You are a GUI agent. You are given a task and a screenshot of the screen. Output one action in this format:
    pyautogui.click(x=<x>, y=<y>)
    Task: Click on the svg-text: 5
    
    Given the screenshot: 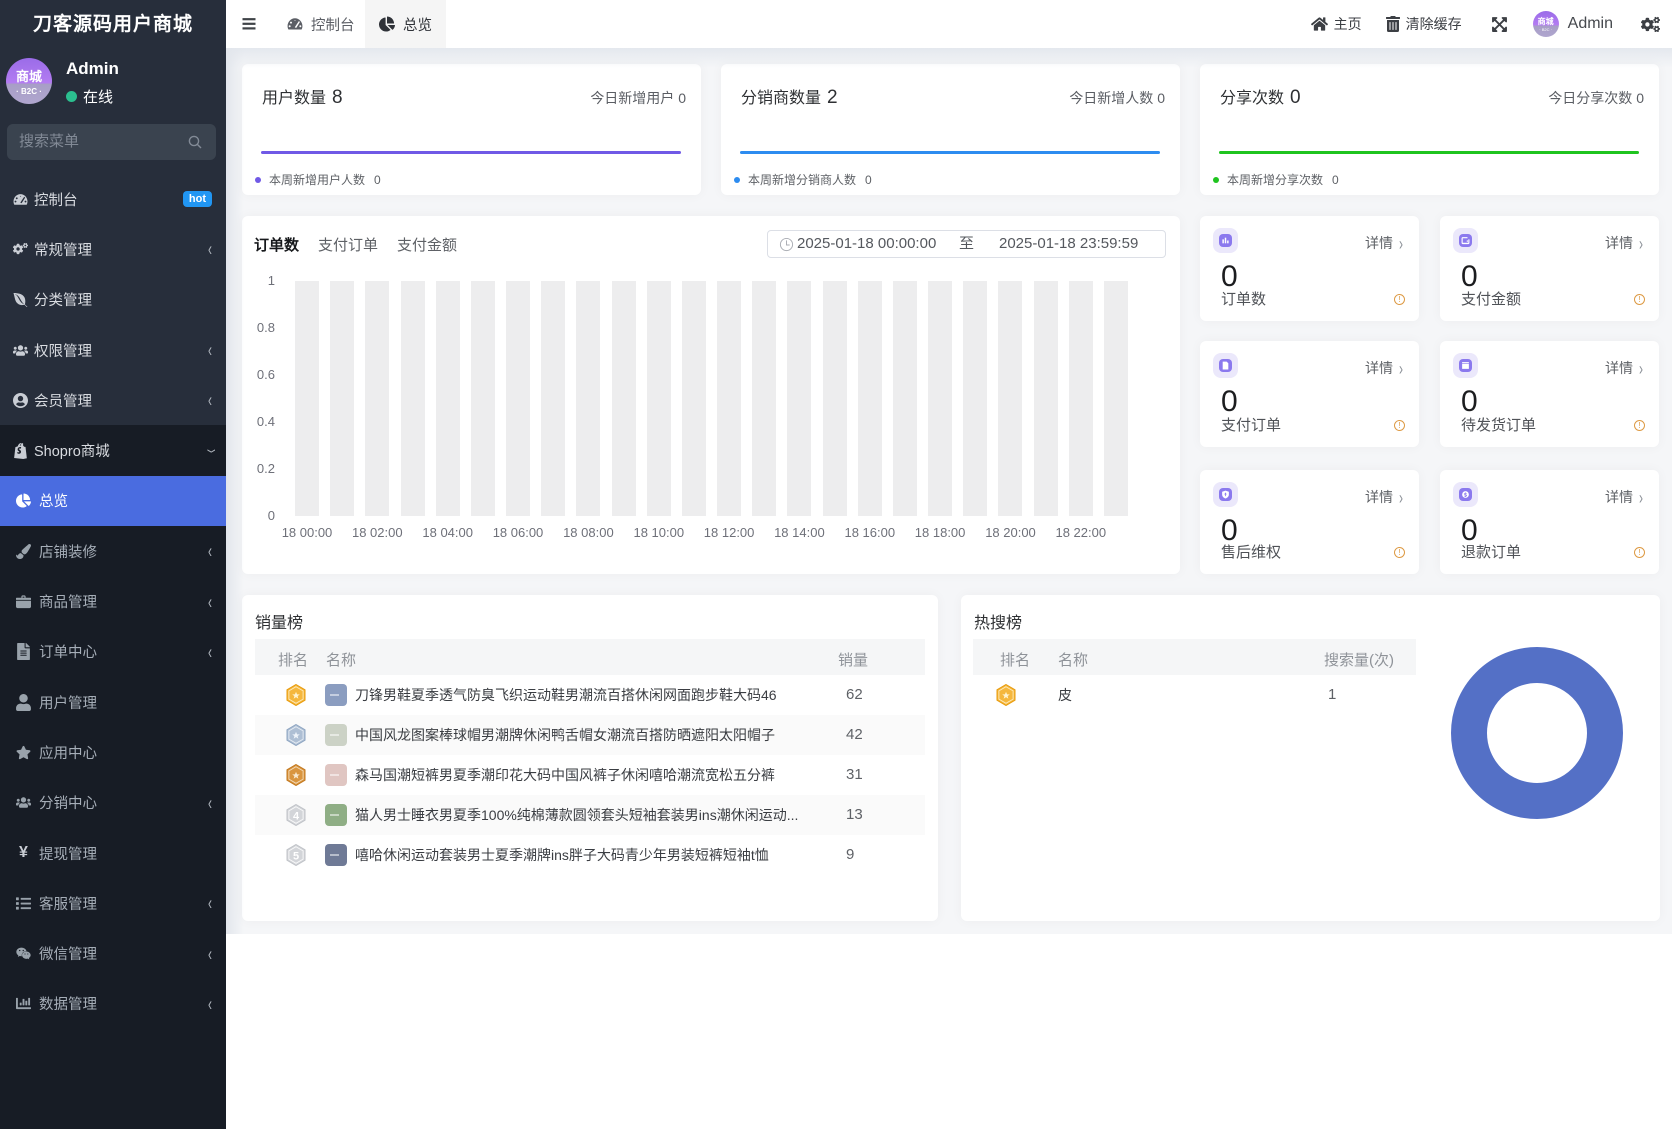 What is the action you would take?
    pyautogui.click(x=296, y=857)
    